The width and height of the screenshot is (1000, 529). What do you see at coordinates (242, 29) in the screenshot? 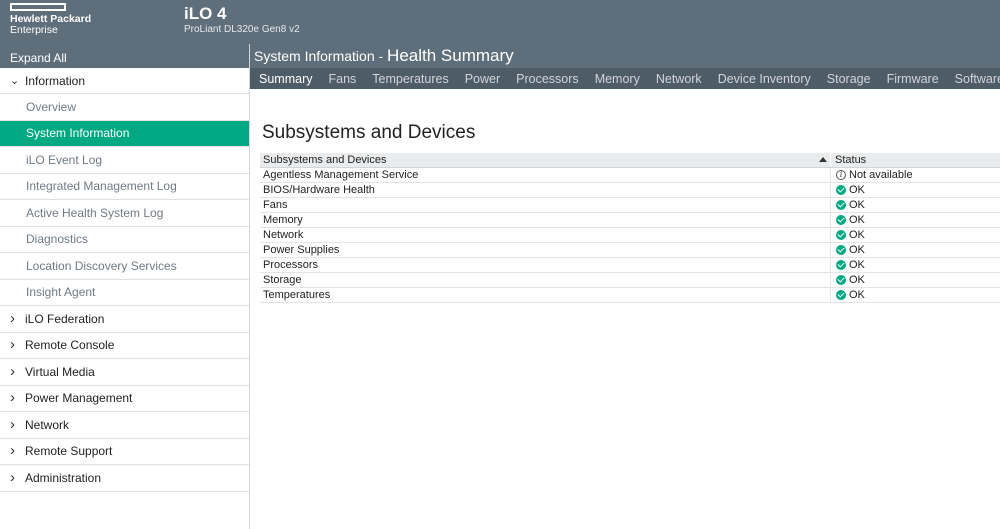
I see `server-model: ProLiant DL320e Gen8 v2` at bounding box center [242, 29].